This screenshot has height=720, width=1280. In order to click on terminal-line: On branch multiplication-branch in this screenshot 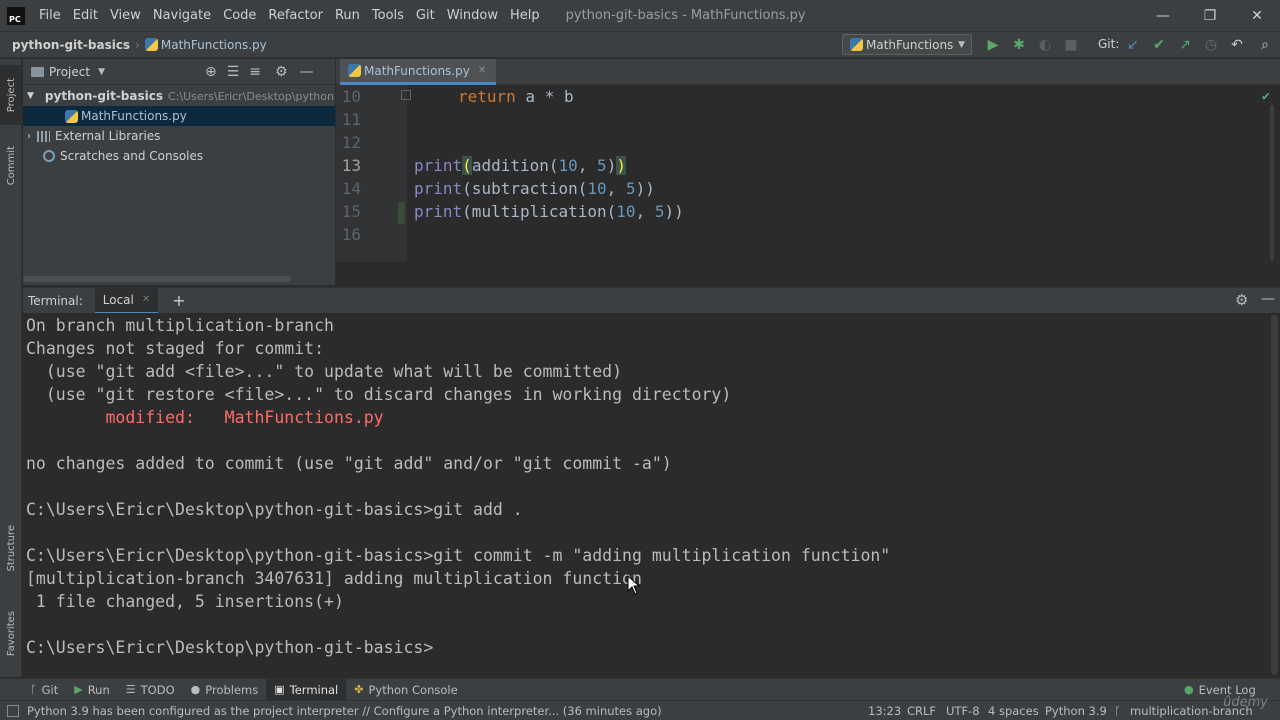, I will do `click(180, 325)`.